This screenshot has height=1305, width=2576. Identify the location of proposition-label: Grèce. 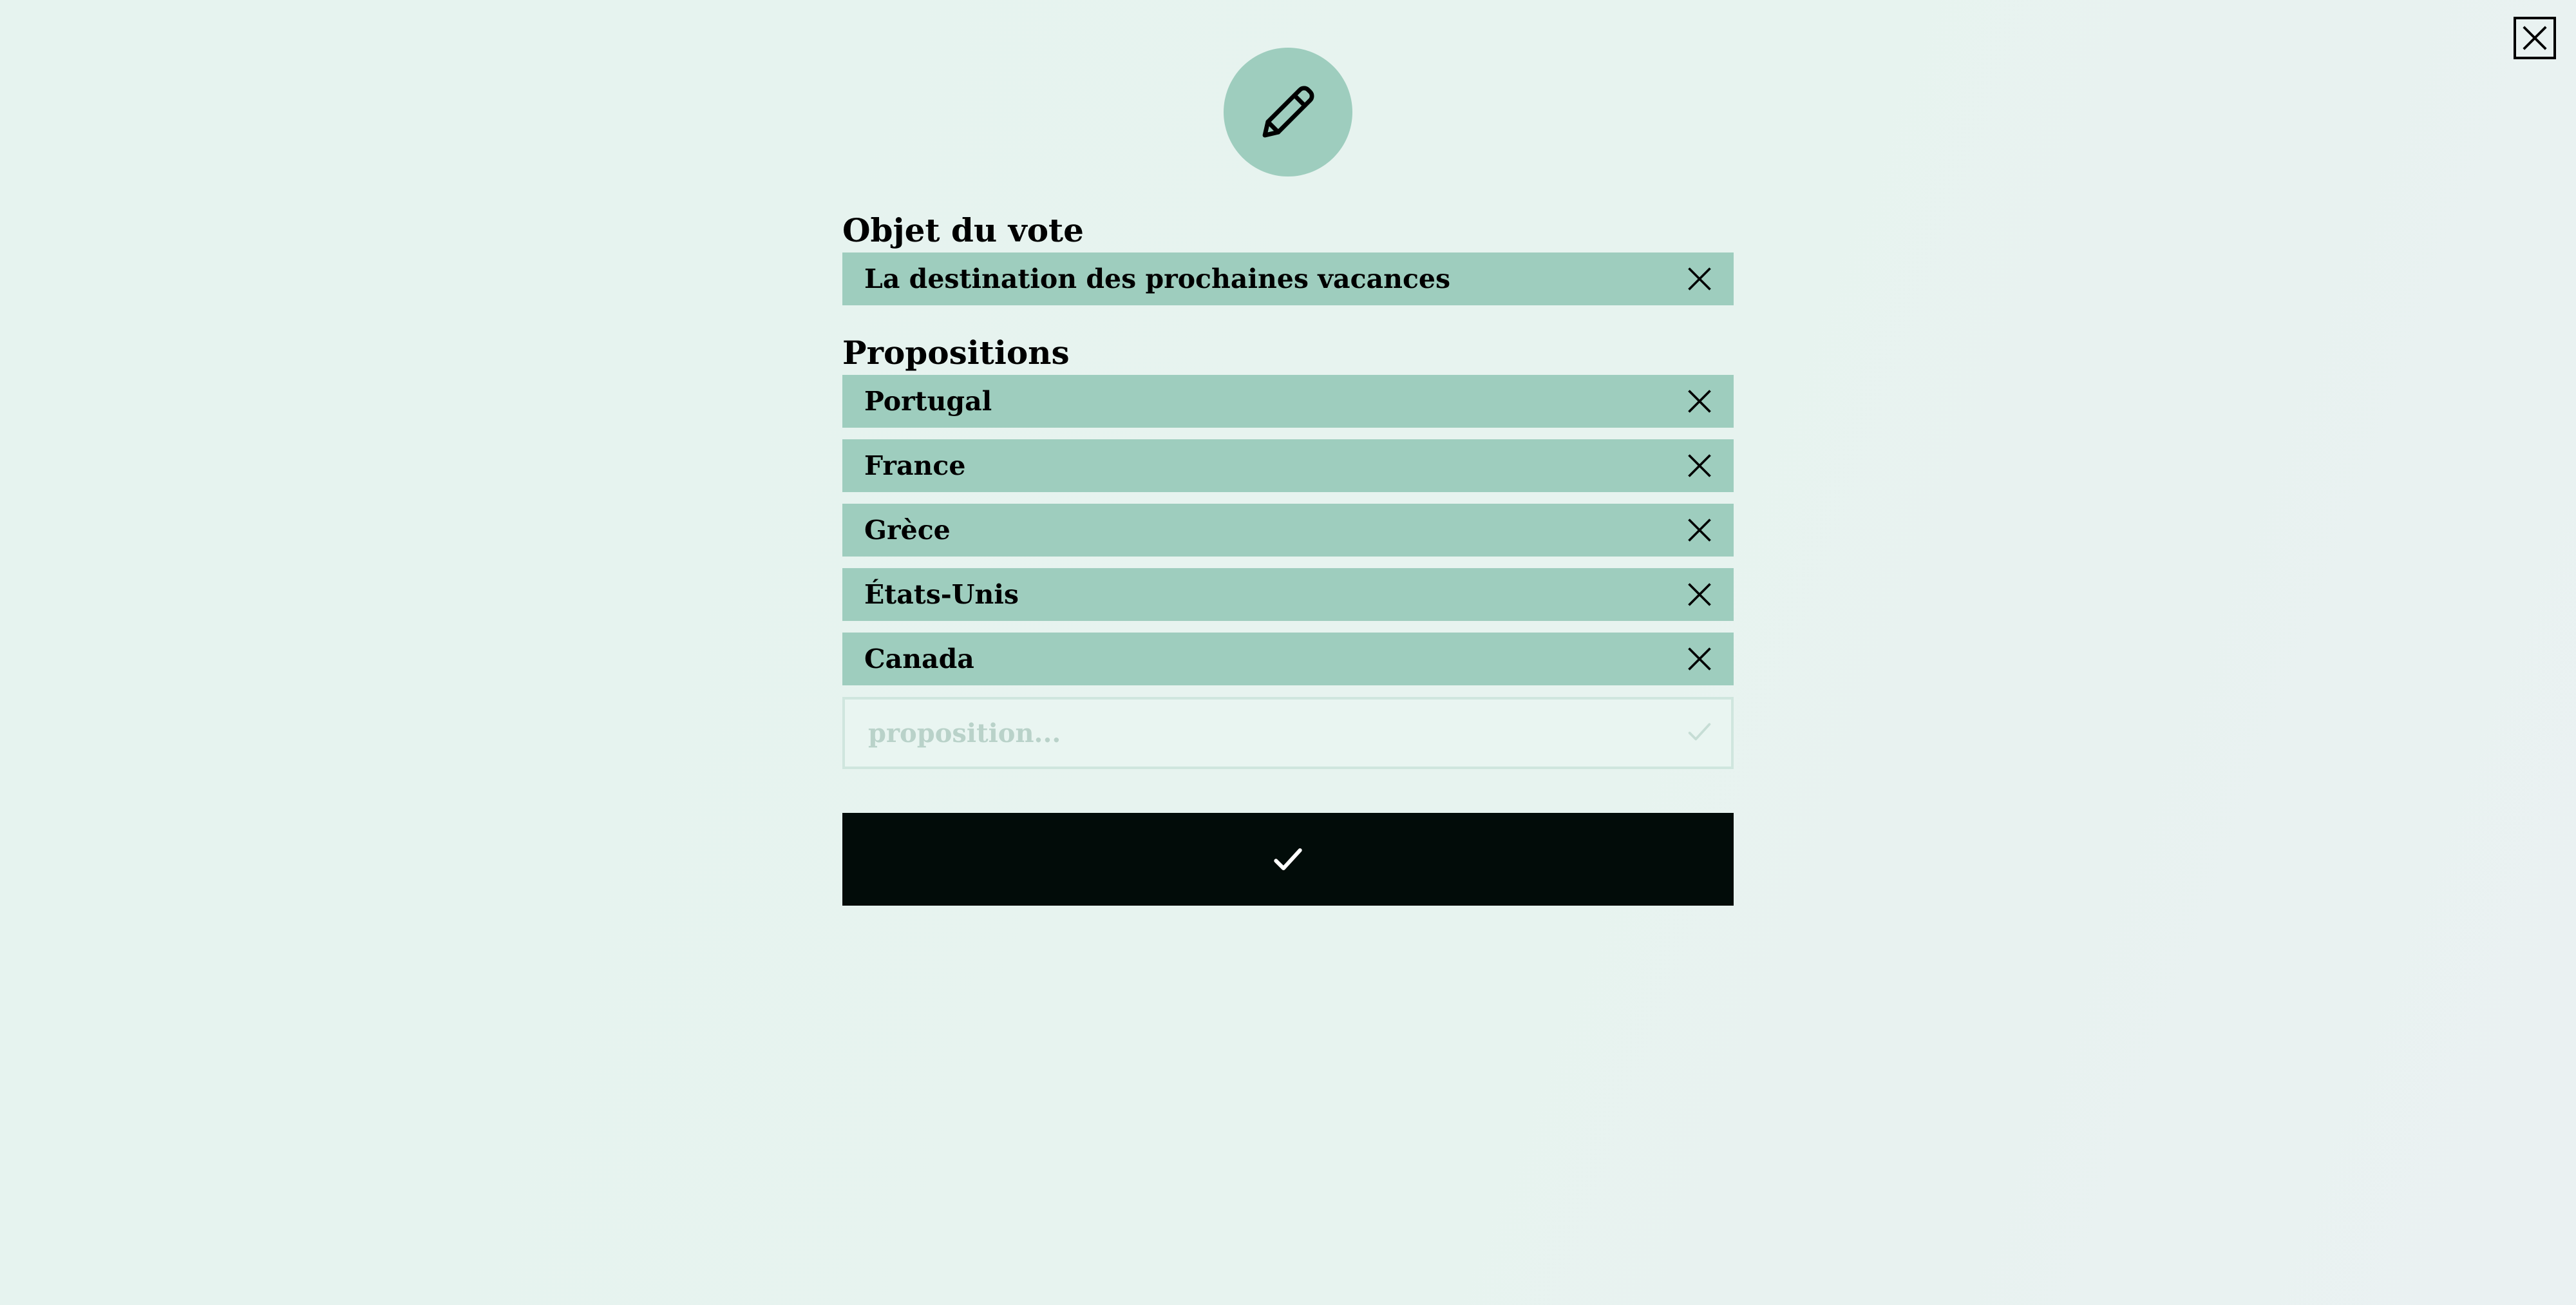
(908, 531).